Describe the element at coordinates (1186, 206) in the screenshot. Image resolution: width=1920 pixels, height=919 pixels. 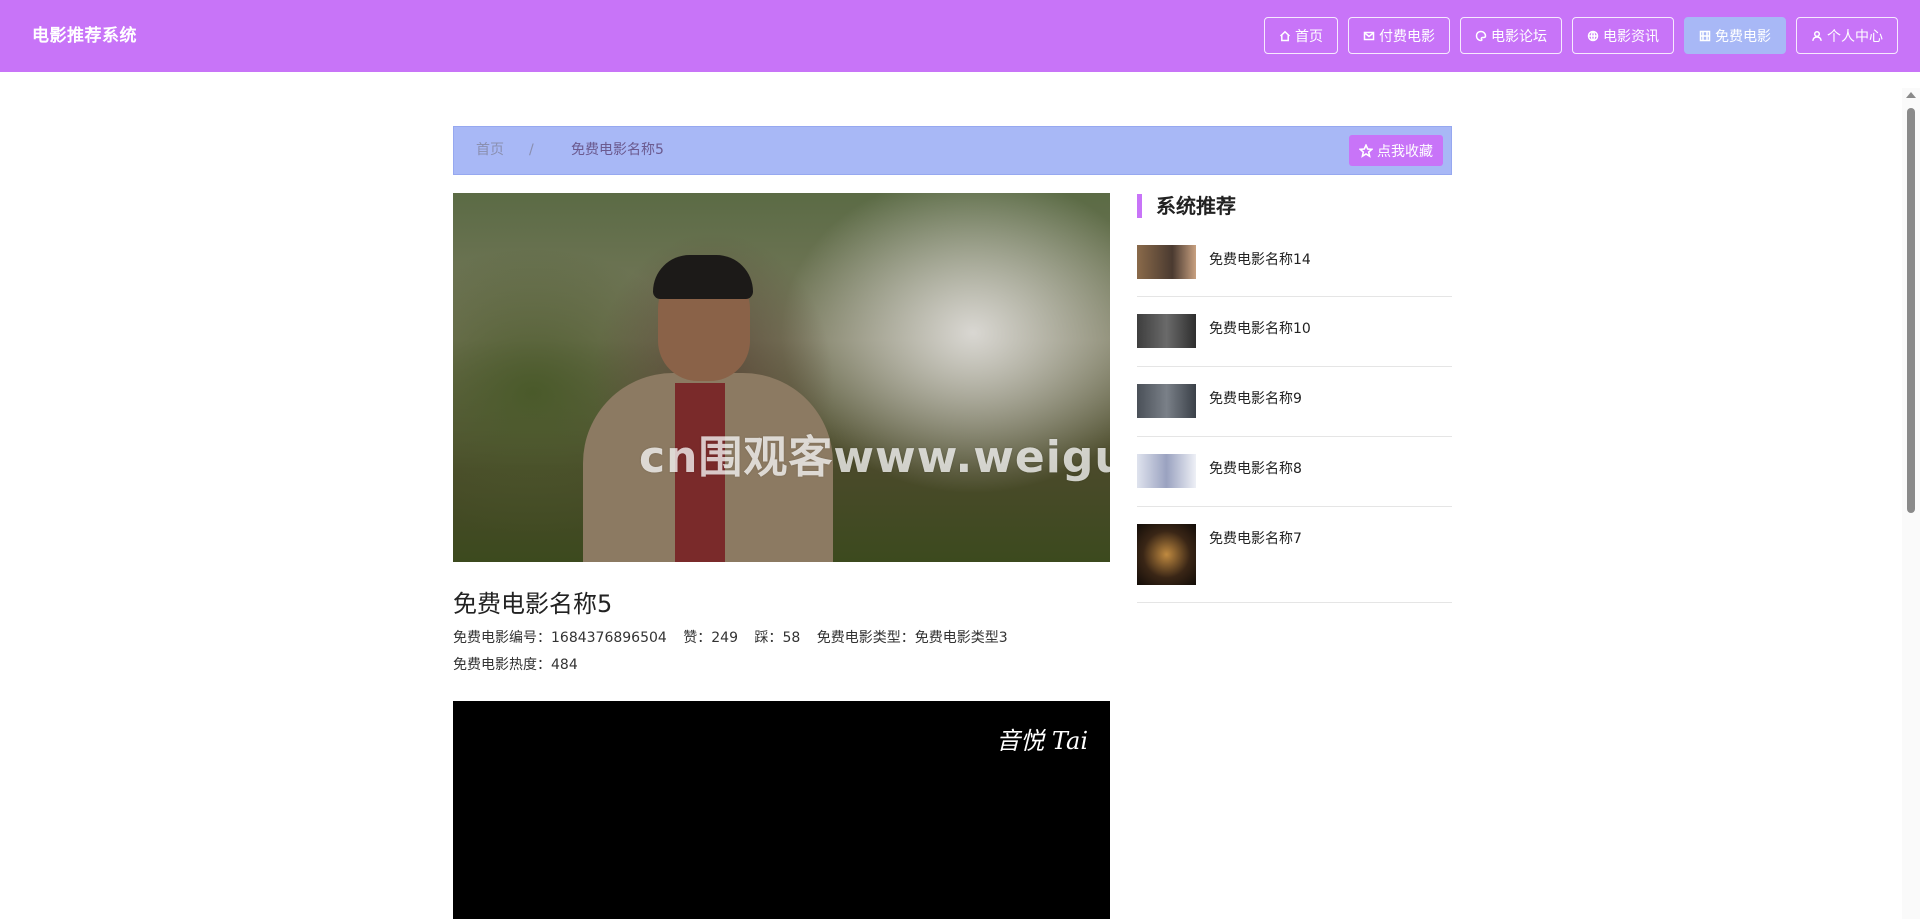
I see `recommend-title: 系统推荐` at that location.